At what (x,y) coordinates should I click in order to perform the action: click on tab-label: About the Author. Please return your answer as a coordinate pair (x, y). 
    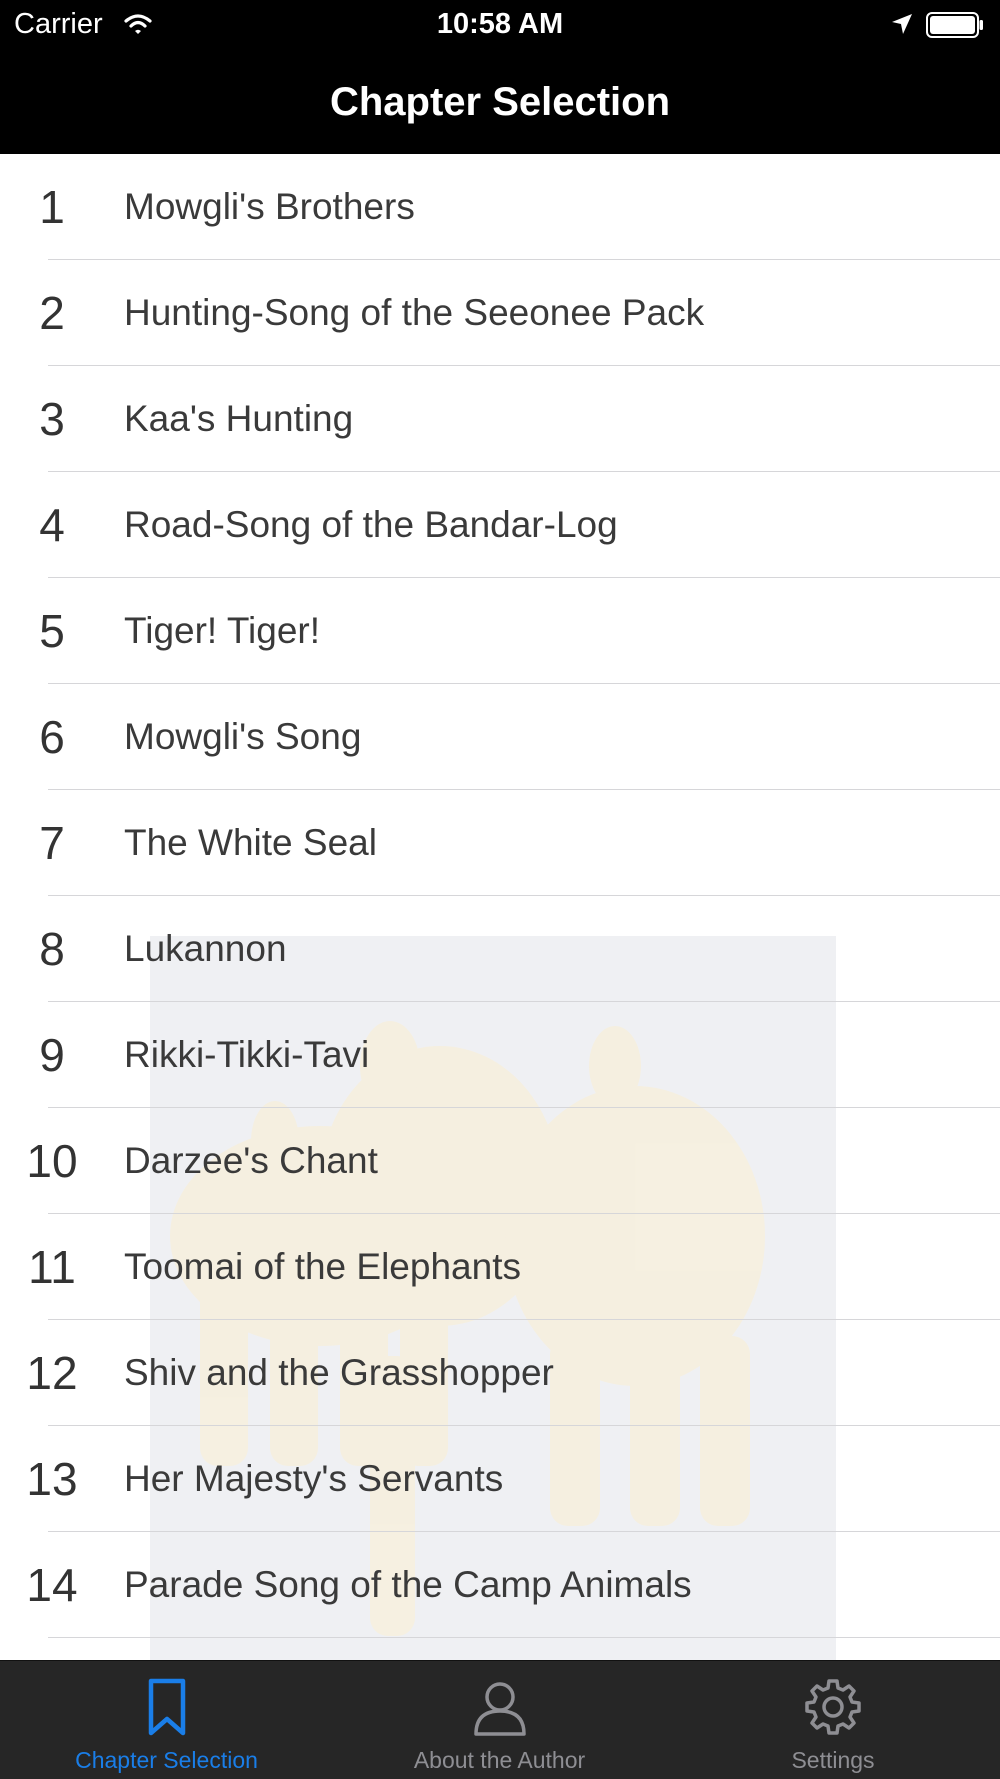
    Looking at the image, I should click on (499, 1760).